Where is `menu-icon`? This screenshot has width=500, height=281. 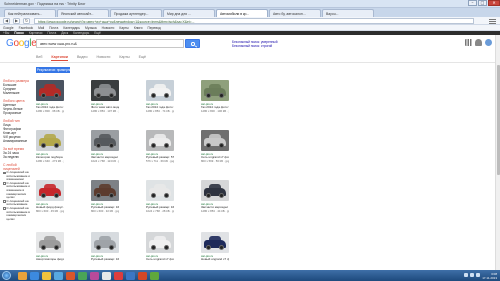 menu-icon is located at coordinates (492, 21).